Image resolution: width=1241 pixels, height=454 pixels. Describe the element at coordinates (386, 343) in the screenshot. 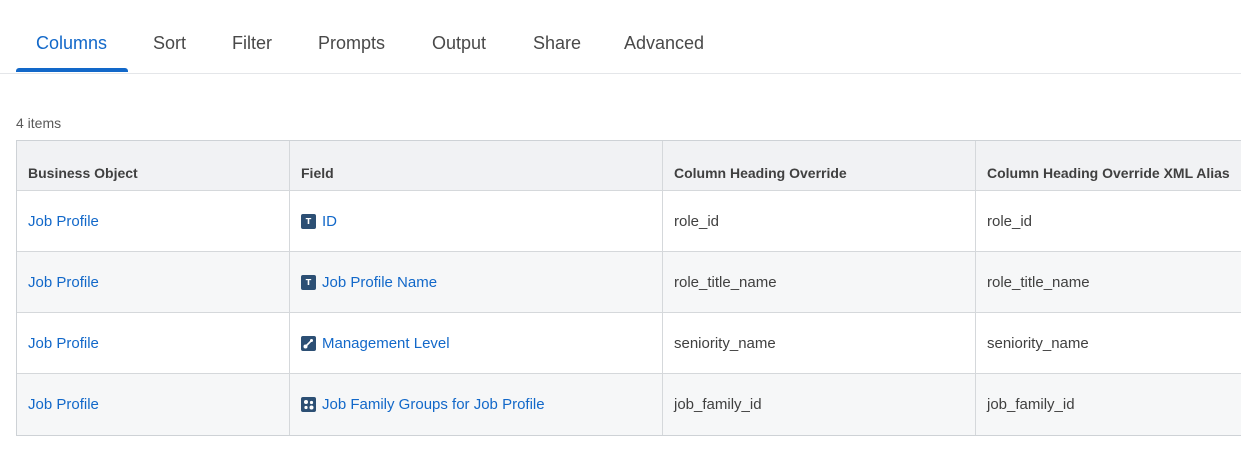

I see `field-link: Management Level` at that location.